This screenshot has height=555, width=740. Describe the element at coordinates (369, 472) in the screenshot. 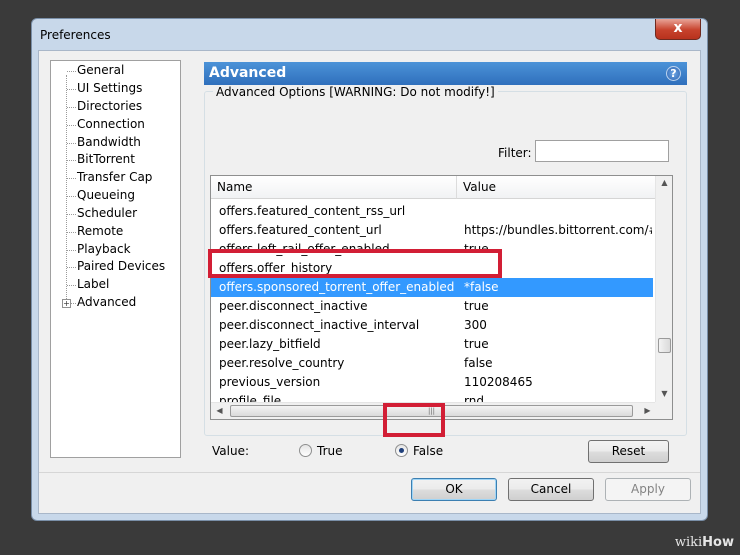

I see `footer-divider` at that location.